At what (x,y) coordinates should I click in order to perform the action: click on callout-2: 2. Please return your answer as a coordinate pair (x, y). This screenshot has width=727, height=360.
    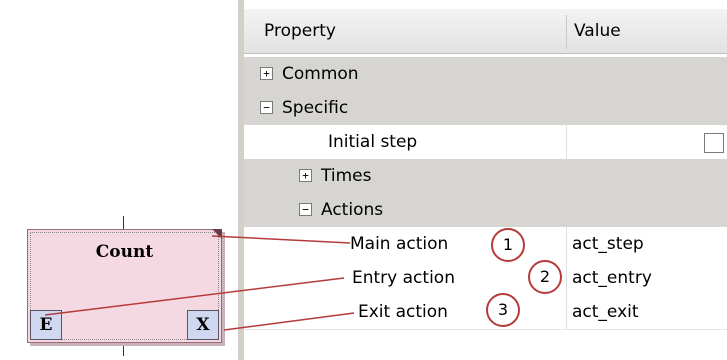
    Looking at the image, I should click on (545, 277).